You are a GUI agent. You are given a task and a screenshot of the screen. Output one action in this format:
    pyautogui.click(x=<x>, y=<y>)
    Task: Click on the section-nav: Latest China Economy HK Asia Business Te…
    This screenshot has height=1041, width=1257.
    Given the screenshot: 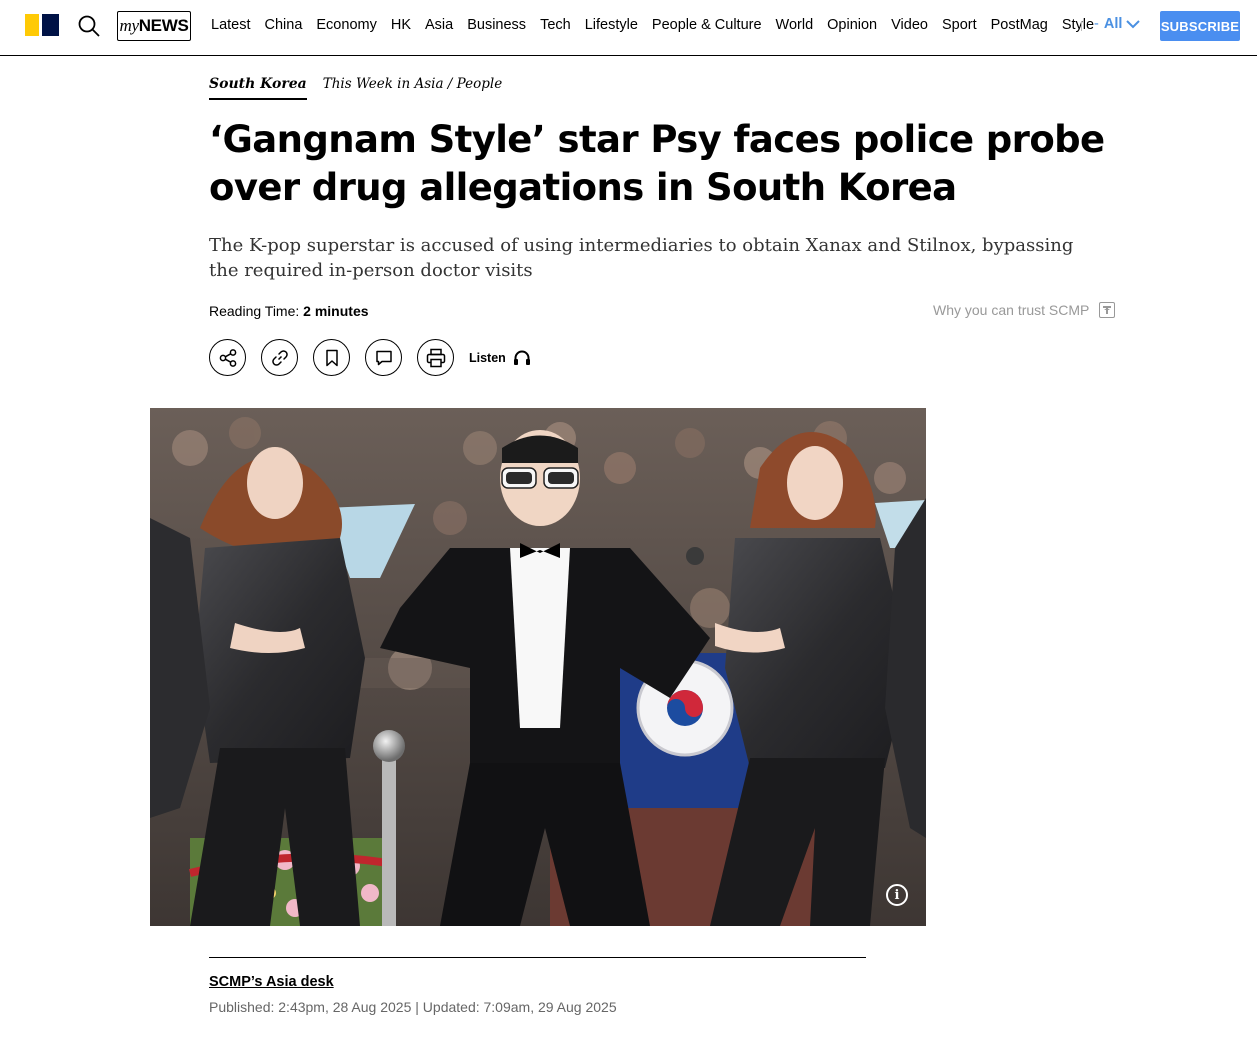 What is the action you would take?
    pyautogui.click(x=652, y=25)
    